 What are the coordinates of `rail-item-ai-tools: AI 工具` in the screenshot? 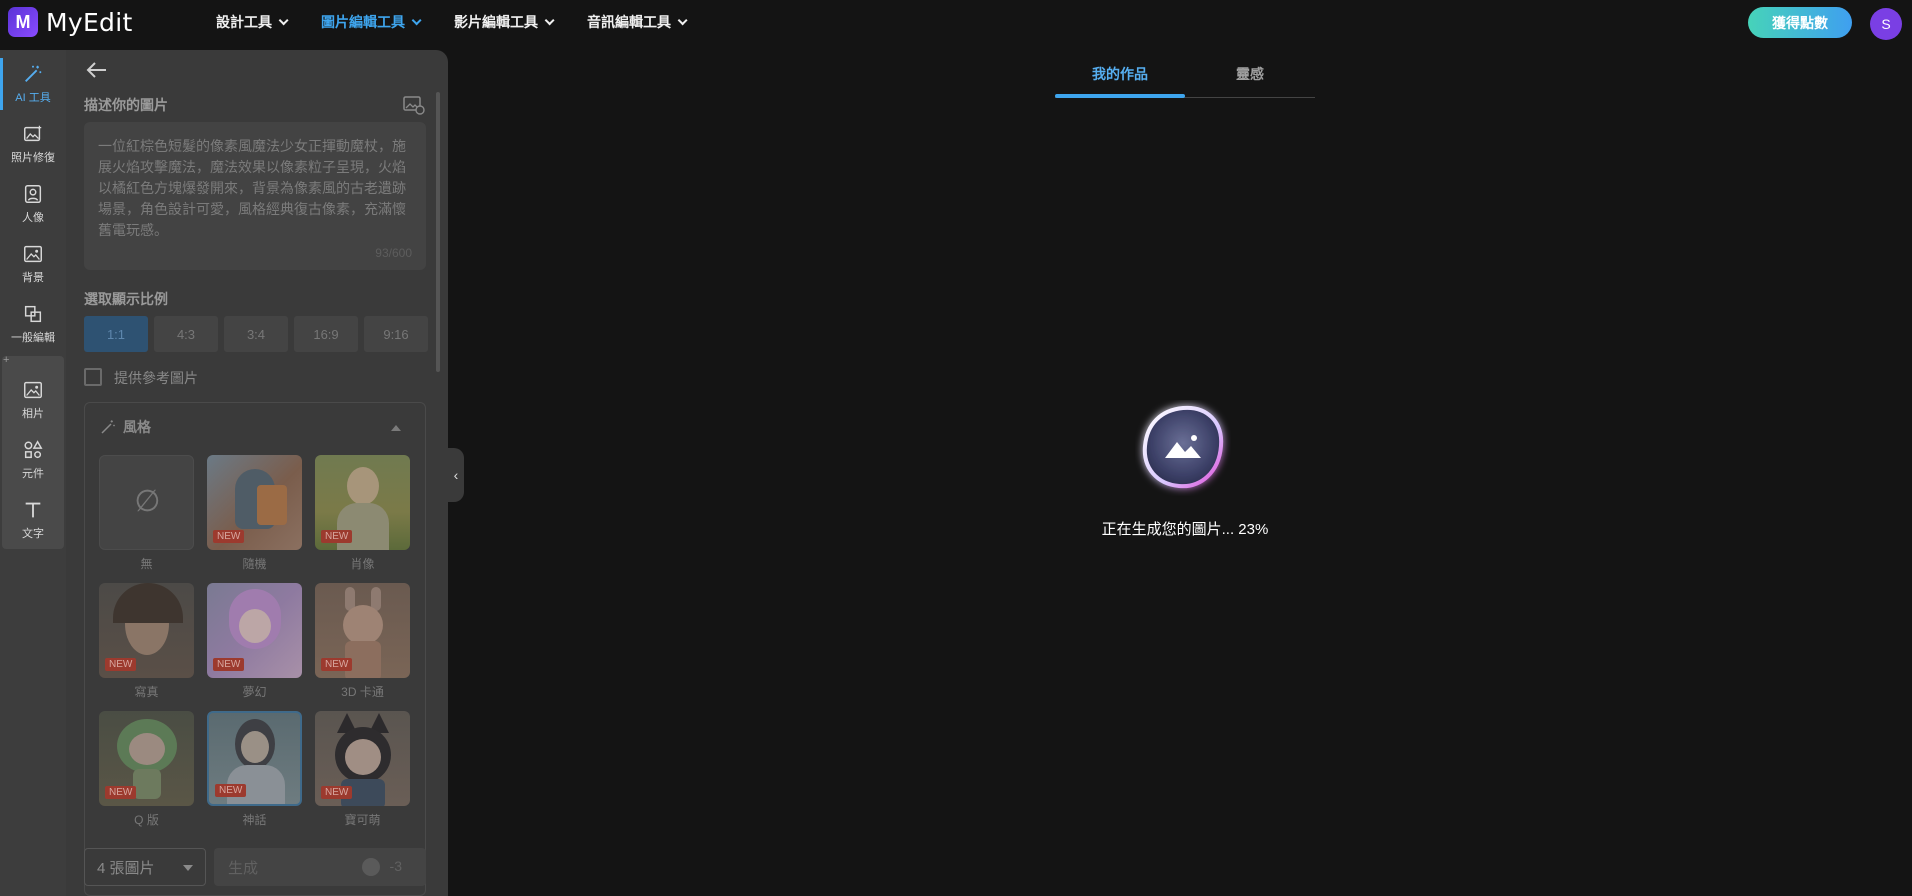 It's located at (33, 84).